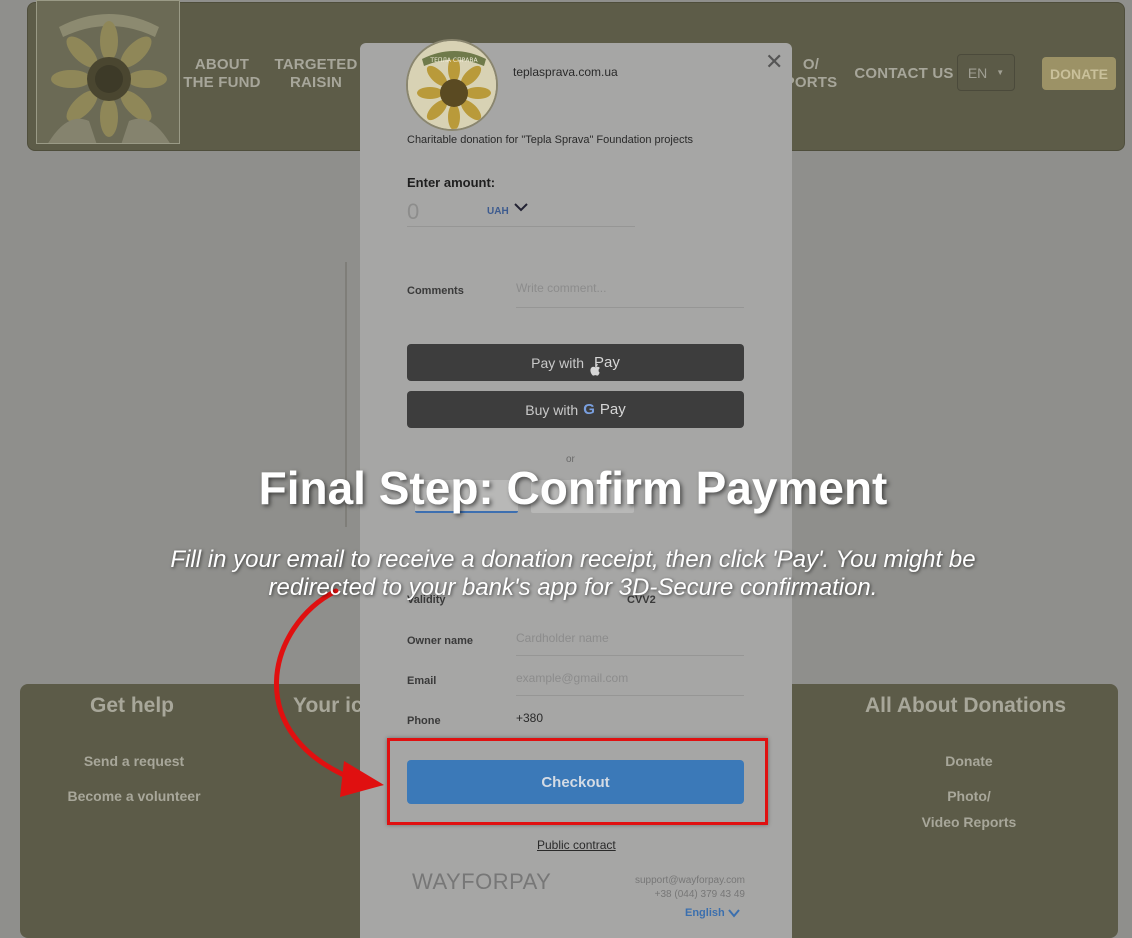 The height and width of the screenshot is (938, 1132). What do you see at coordinates (705, 913) in the screenshot?
I see `footer-language-select: English` at bounding box center [705, 913].